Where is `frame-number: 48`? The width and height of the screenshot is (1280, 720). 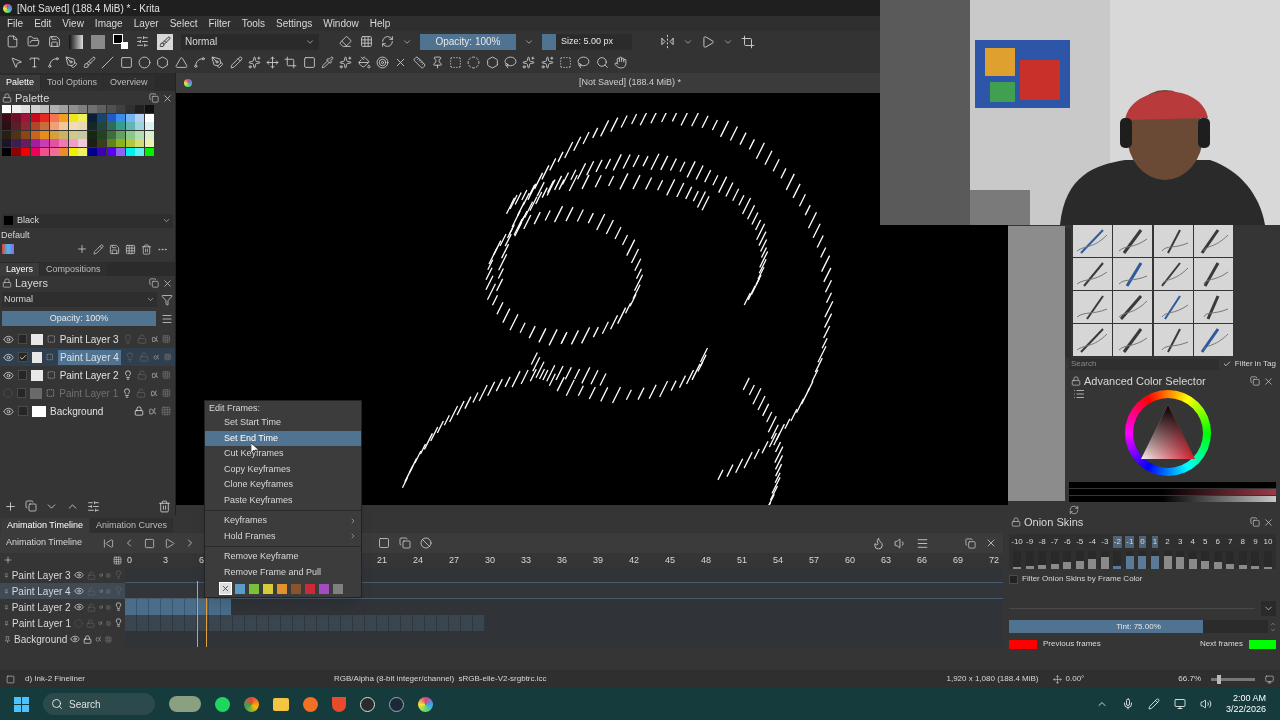
frame-number: 48 is located at coordinates (706, 560).